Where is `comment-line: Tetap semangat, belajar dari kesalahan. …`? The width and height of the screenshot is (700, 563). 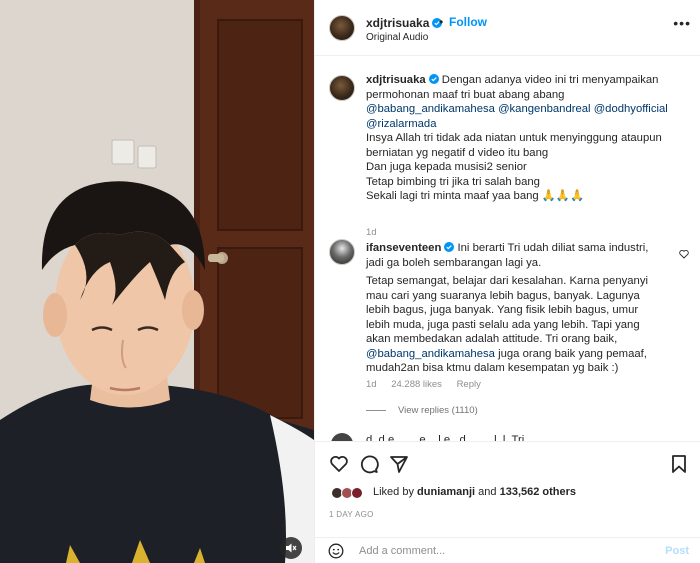
comment-line: Tetap semangat, belajar dari kesalahan. … is located at coordinates (507, 281).